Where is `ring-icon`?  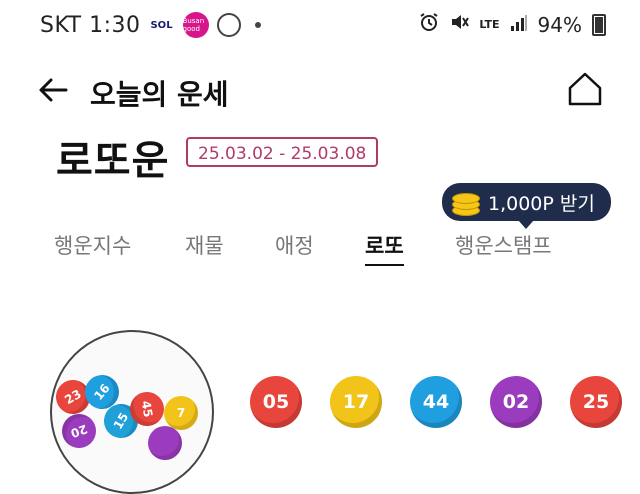 ring-icon is located at coordinates (228, 25).